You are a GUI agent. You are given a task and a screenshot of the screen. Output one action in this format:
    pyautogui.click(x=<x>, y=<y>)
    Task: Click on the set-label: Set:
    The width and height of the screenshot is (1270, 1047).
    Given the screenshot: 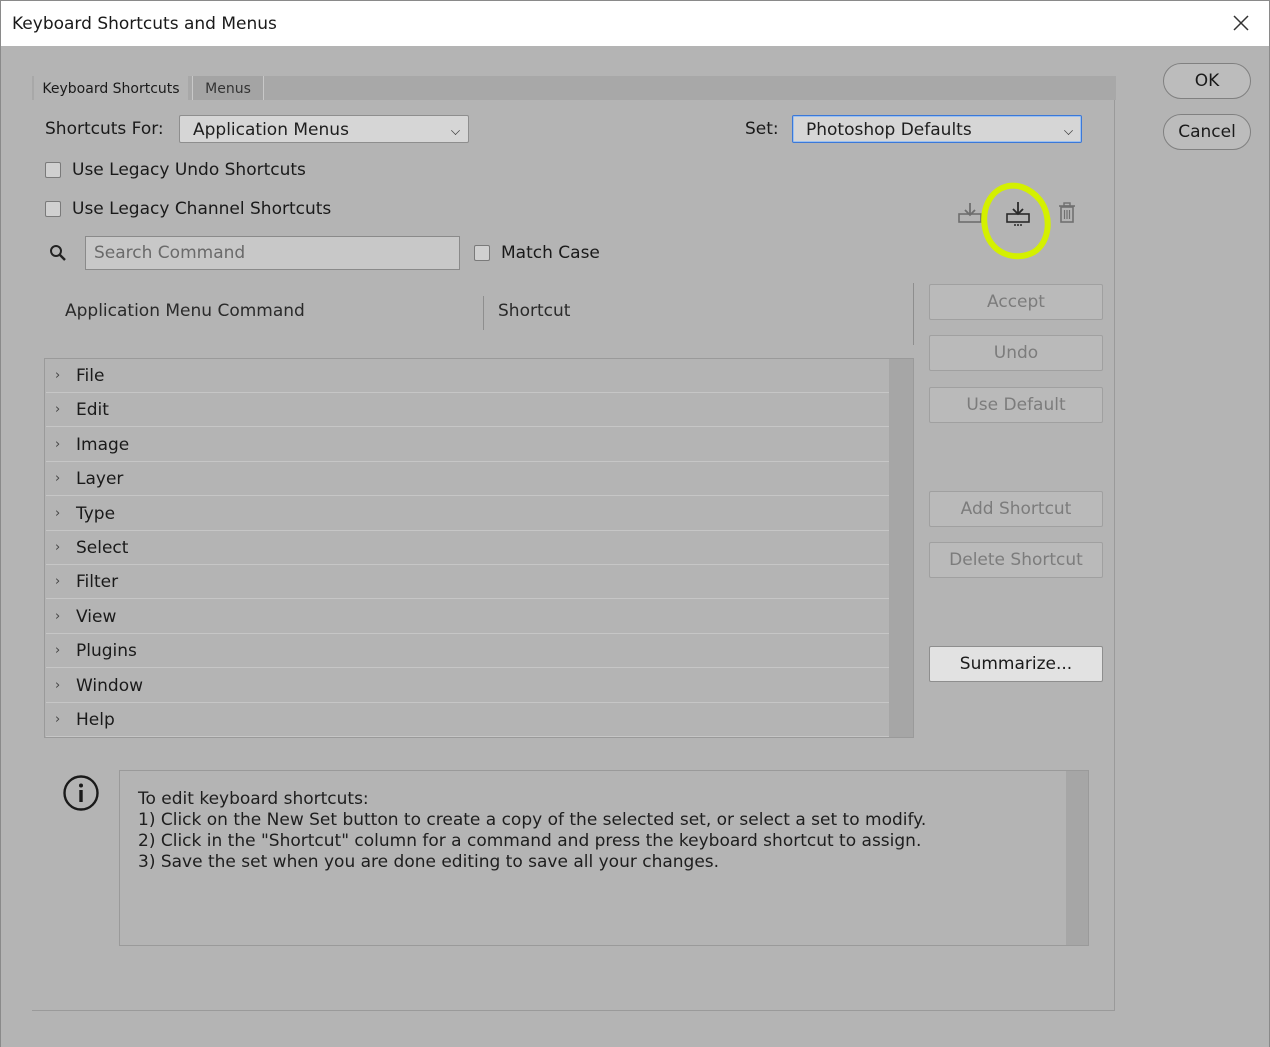 What is the action you would take?
    pyautogui.click(x=762, y=129)
    